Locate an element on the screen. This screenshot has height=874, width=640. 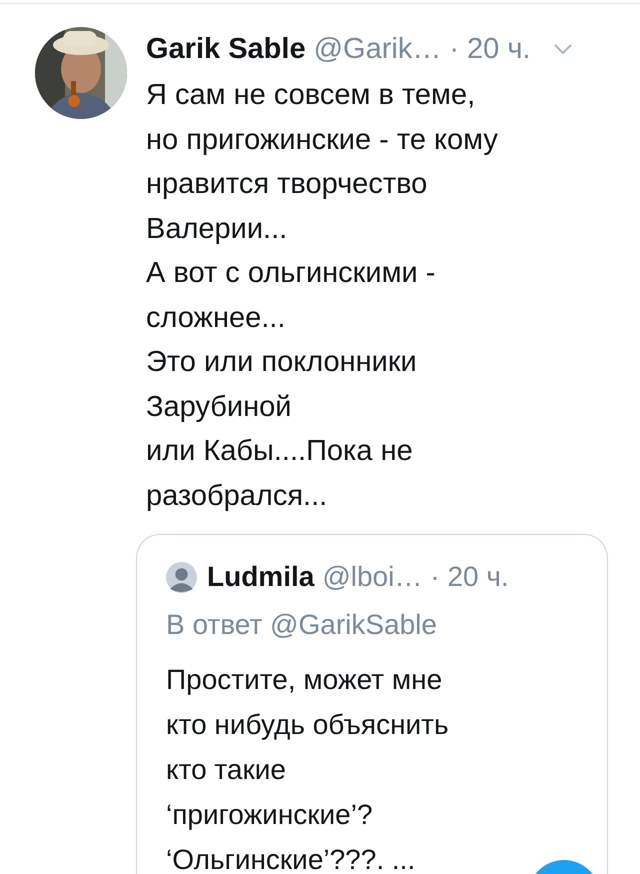
chevron-down-icon is located at coordinates (562, 49).